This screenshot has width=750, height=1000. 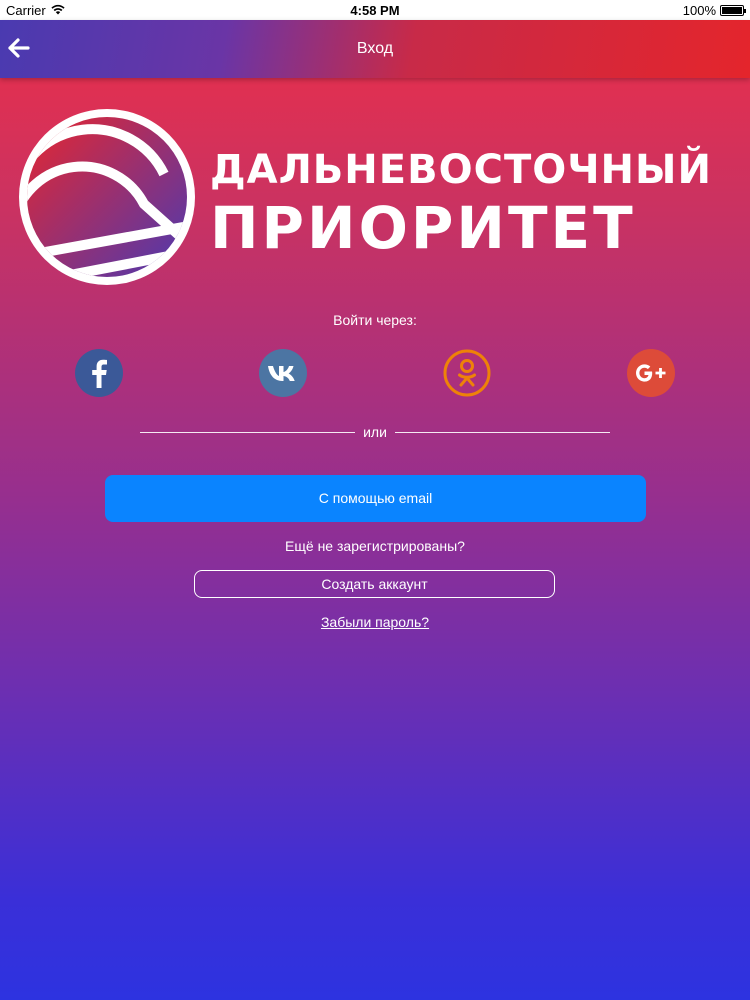 I want to click on navigation-bar: Вход, so click(x=375, y=49).